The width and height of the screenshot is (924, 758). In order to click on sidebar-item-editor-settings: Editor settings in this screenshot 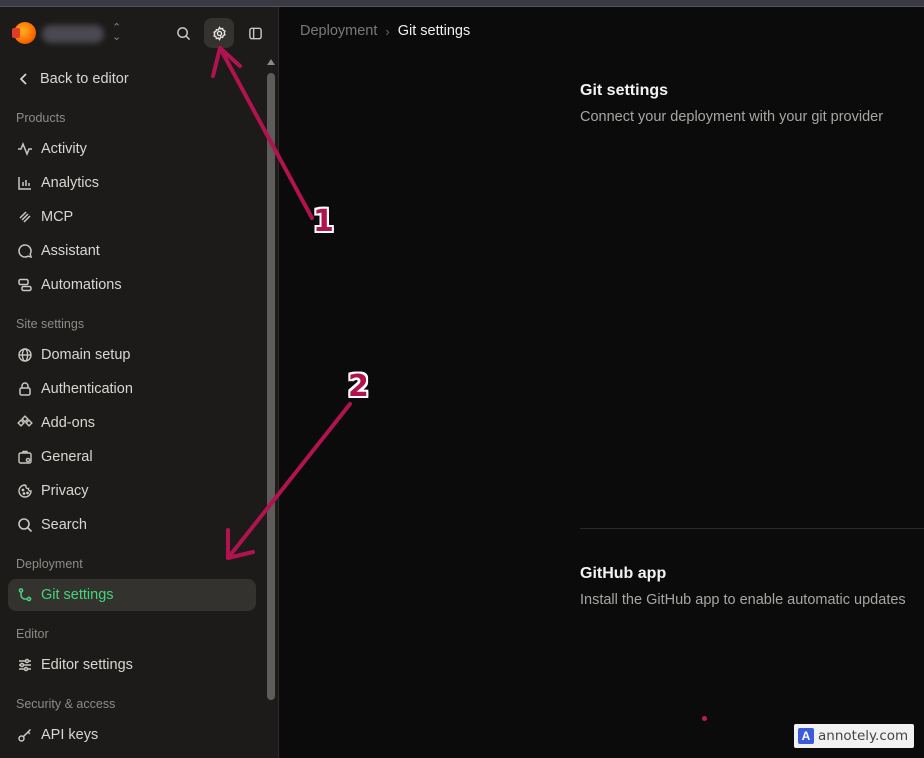, I will do `click(132, 665)`.